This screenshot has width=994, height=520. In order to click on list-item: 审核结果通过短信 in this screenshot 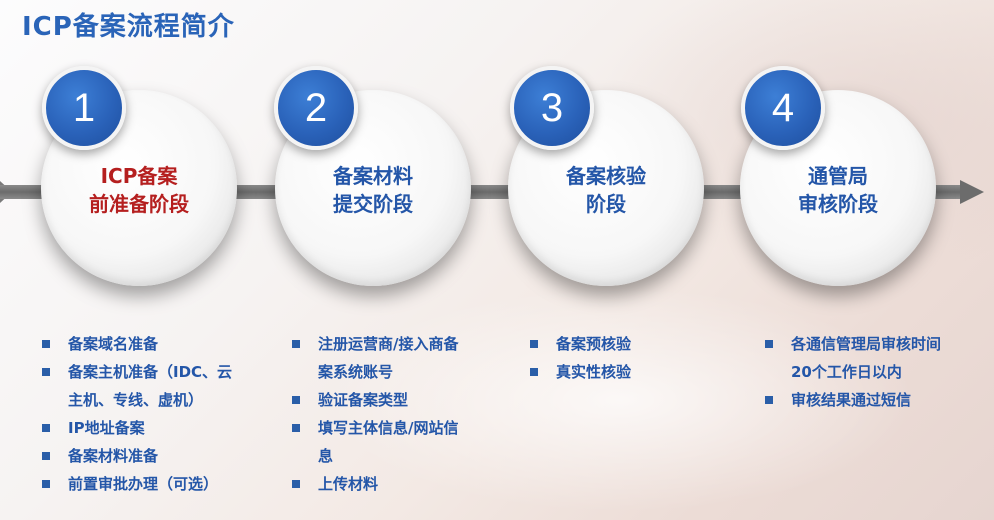, I will do `click(857, 400)`.